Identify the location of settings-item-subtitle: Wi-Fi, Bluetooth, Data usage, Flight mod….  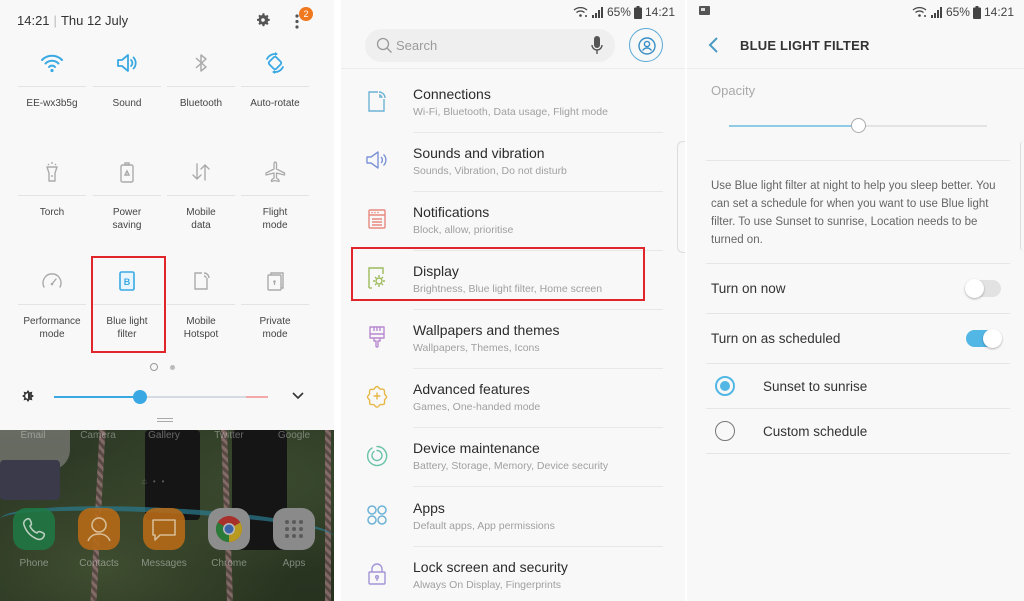
(510, 112).